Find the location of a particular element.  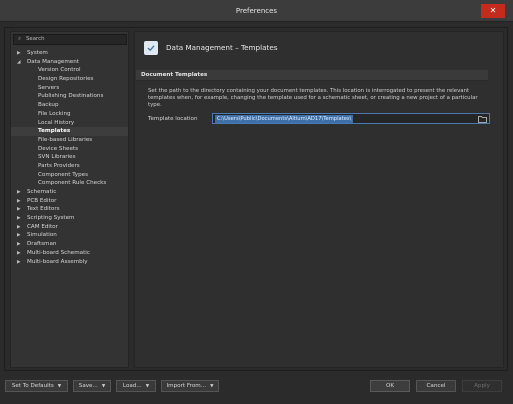

tree-item: ◢ Data Management is located at coordinates (69, 62).